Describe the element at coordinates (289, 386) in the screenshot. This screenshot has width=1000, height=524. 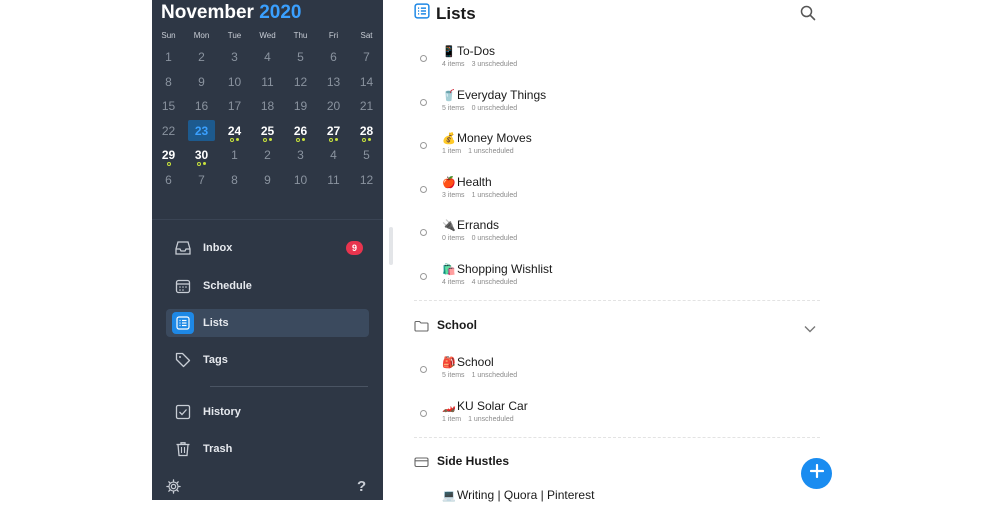
I see `sidebar-divider` at that location.